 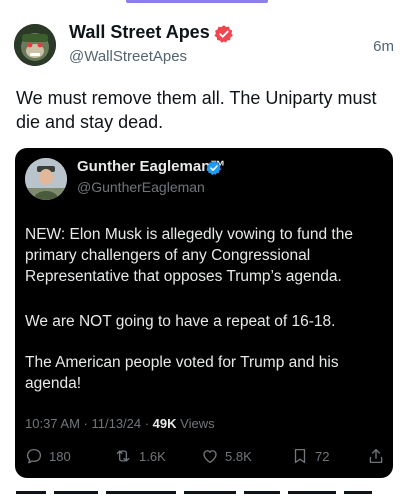 I want to click on share-icon, so click(x=376, y=456).